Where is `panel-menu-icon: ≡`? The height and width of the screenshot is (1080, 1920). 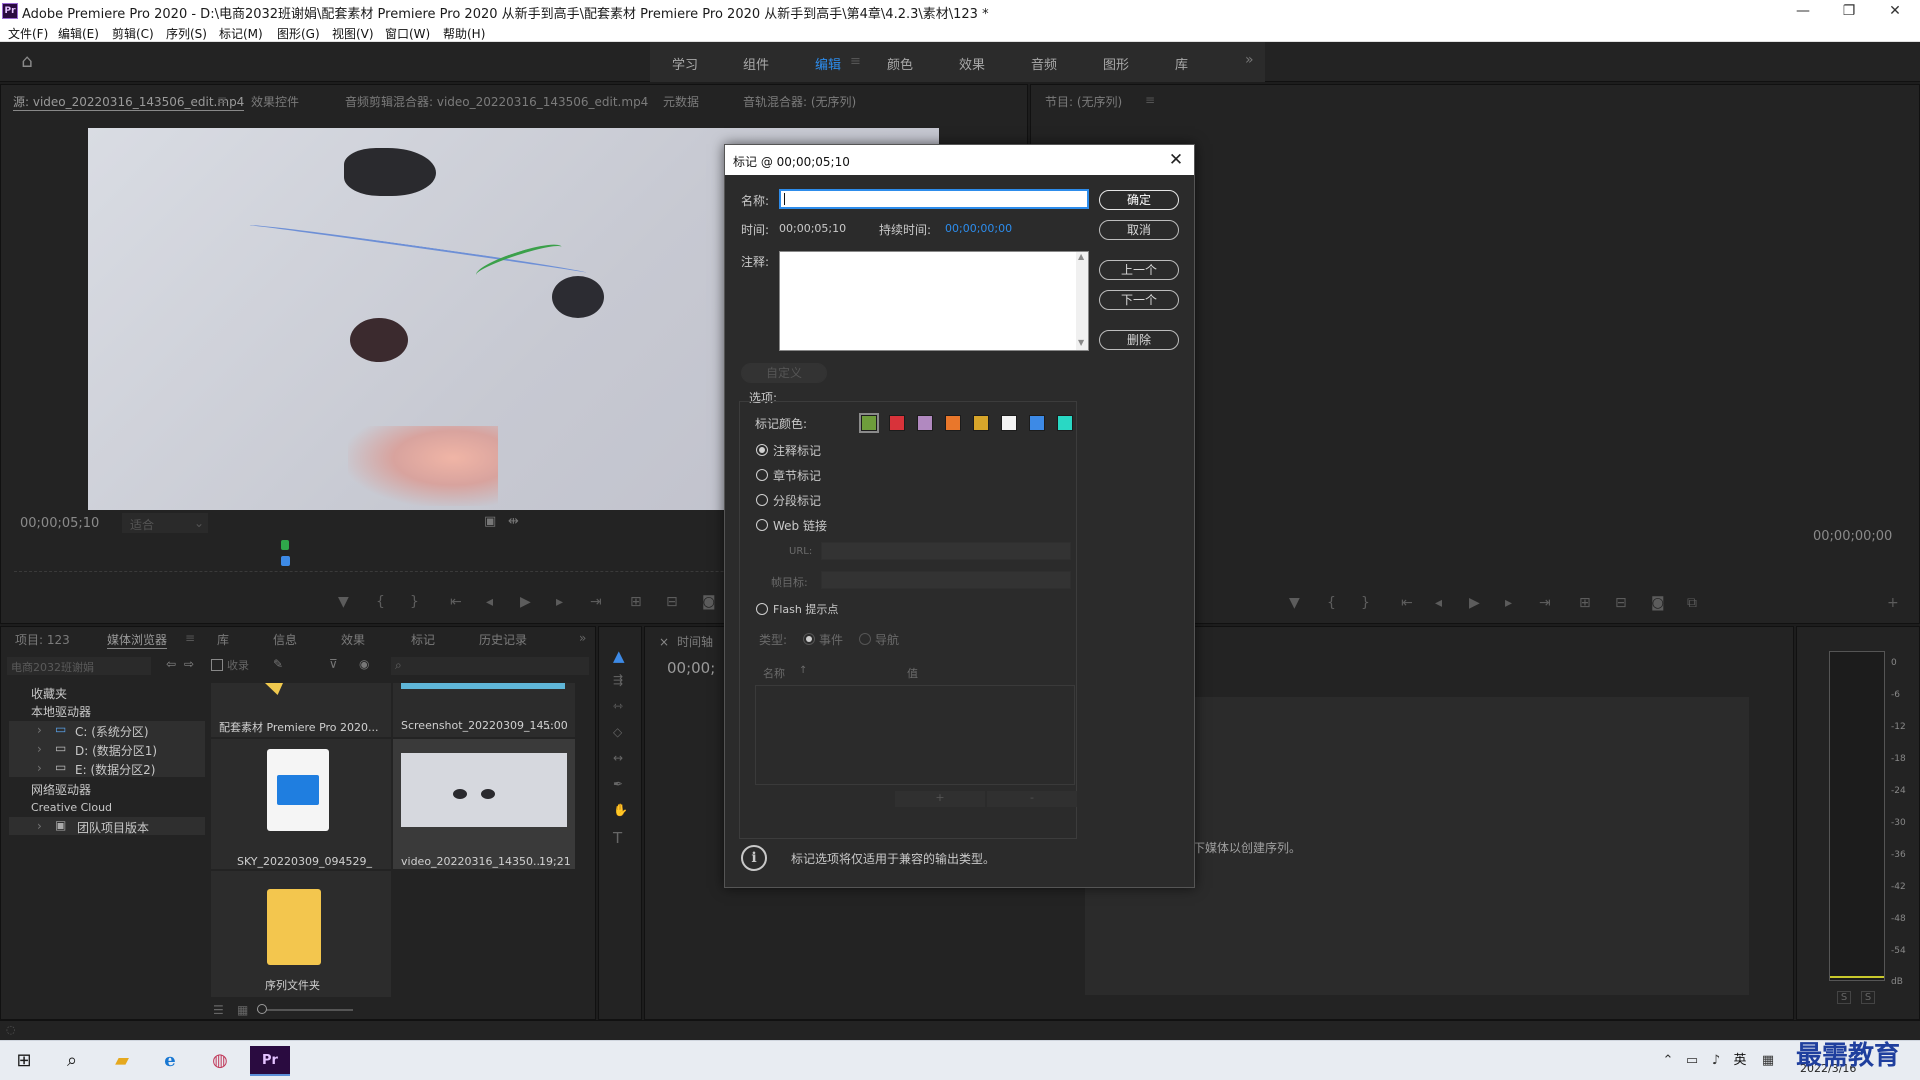 panel-menu-icon: ≡ is located at coordinates (222, 100).